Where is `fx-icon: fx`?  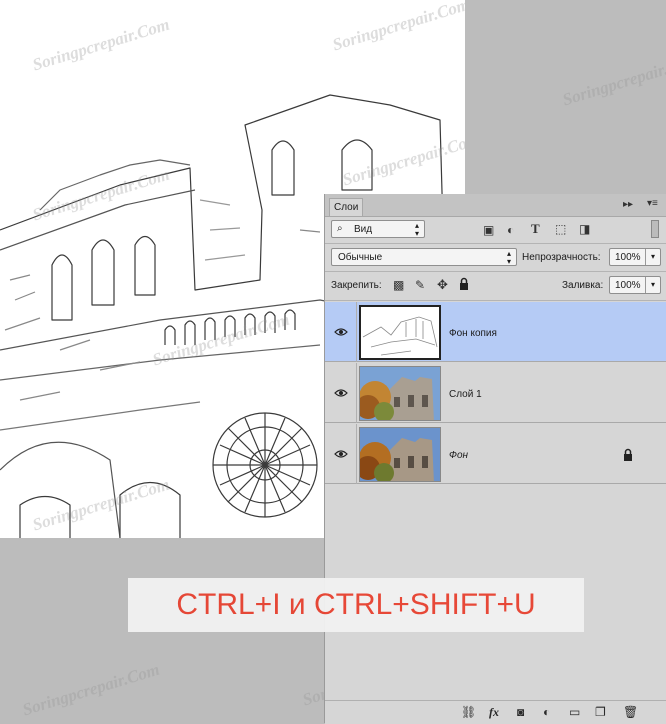
fx-icon: fx is located at coordinates (494, 712).